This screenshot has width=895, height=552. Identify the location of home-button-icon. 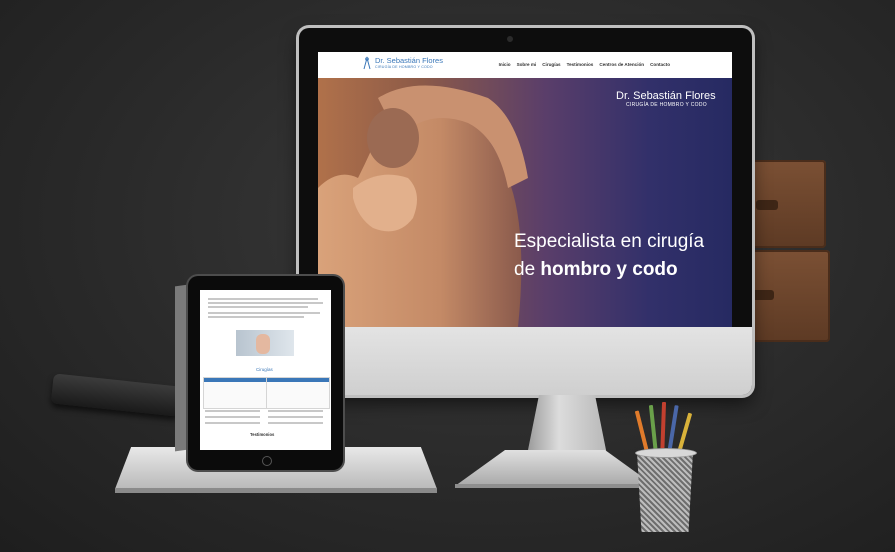
(267, 461).